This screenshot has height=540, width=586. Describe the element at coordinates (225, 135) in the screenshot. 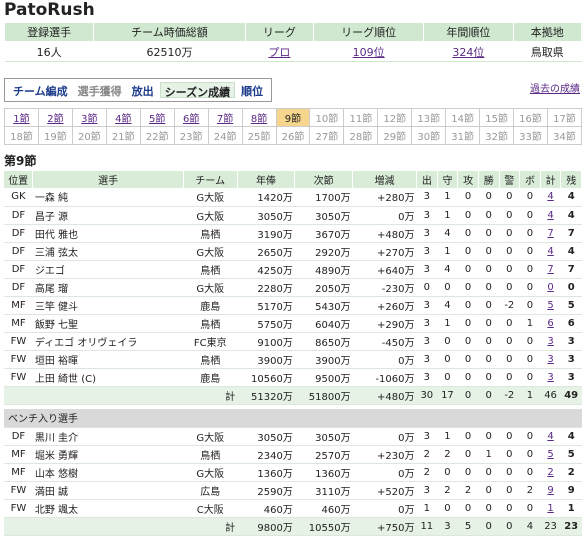

I see `round-cell: 24節` at that location.